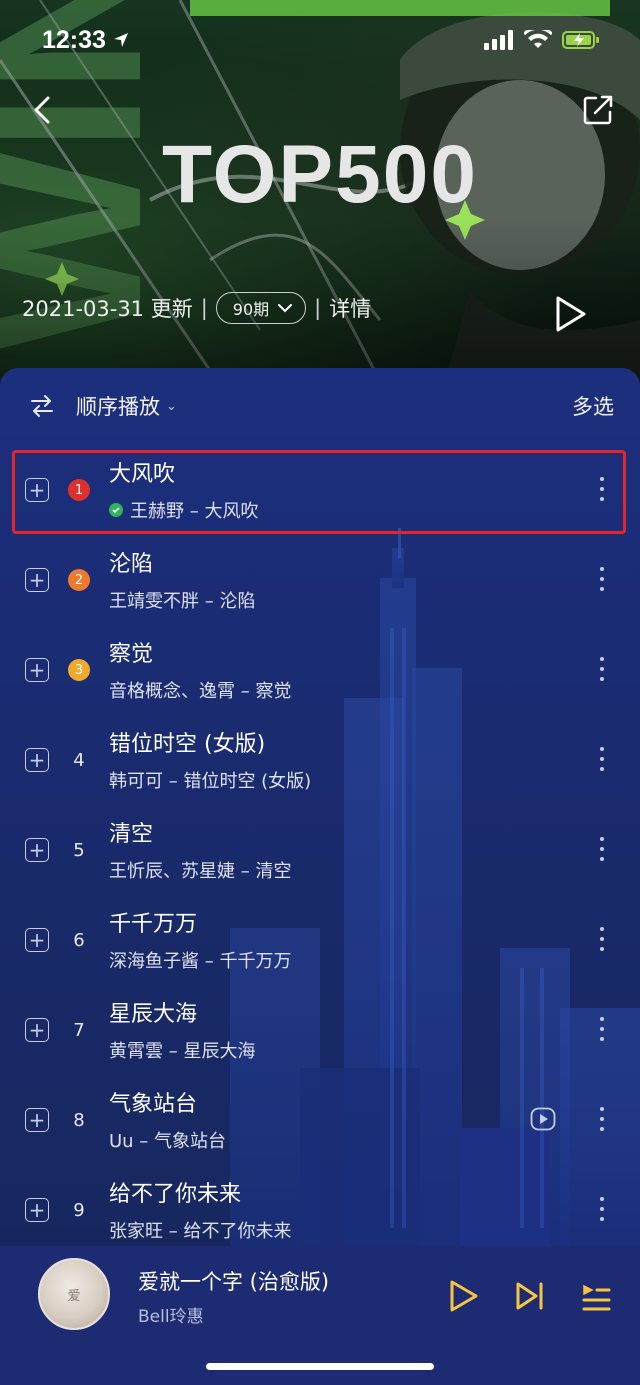 The height and width of the screenshot is (1385, 640). I want to click on song-title: 给不了你未来, so click(175, 1194).